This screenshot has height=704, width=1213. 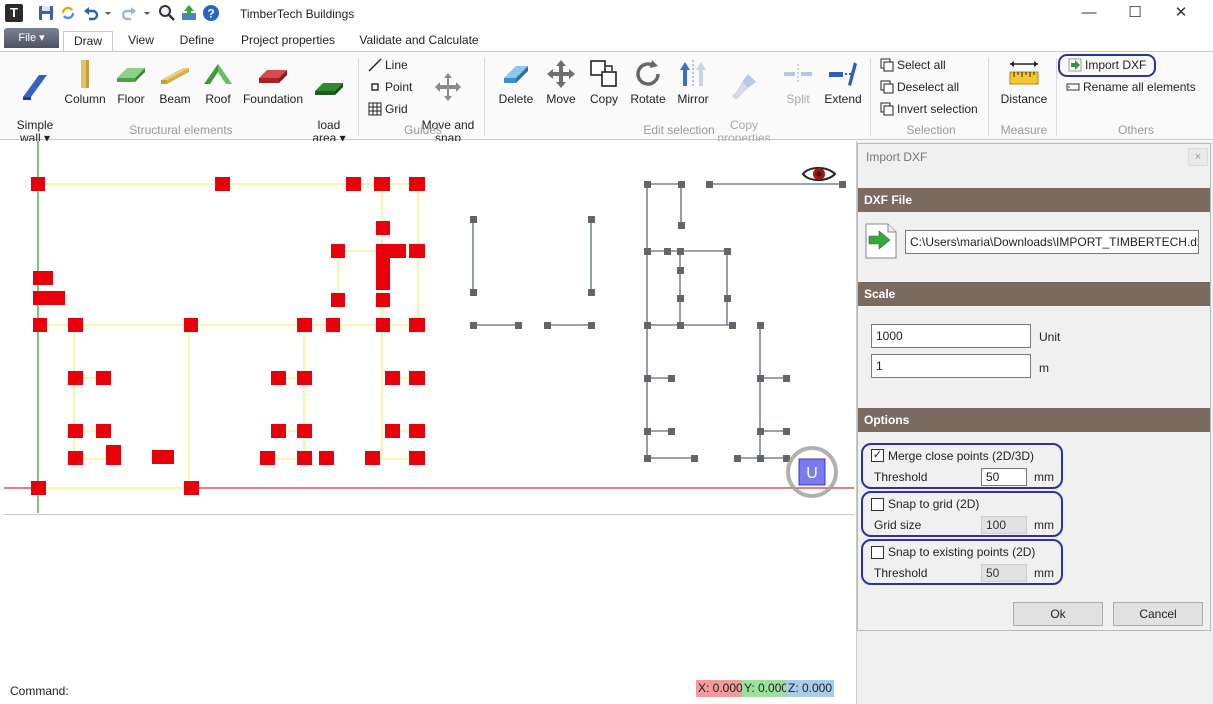 I want to click on minimize-button: —, so click(x=1089, y=14).